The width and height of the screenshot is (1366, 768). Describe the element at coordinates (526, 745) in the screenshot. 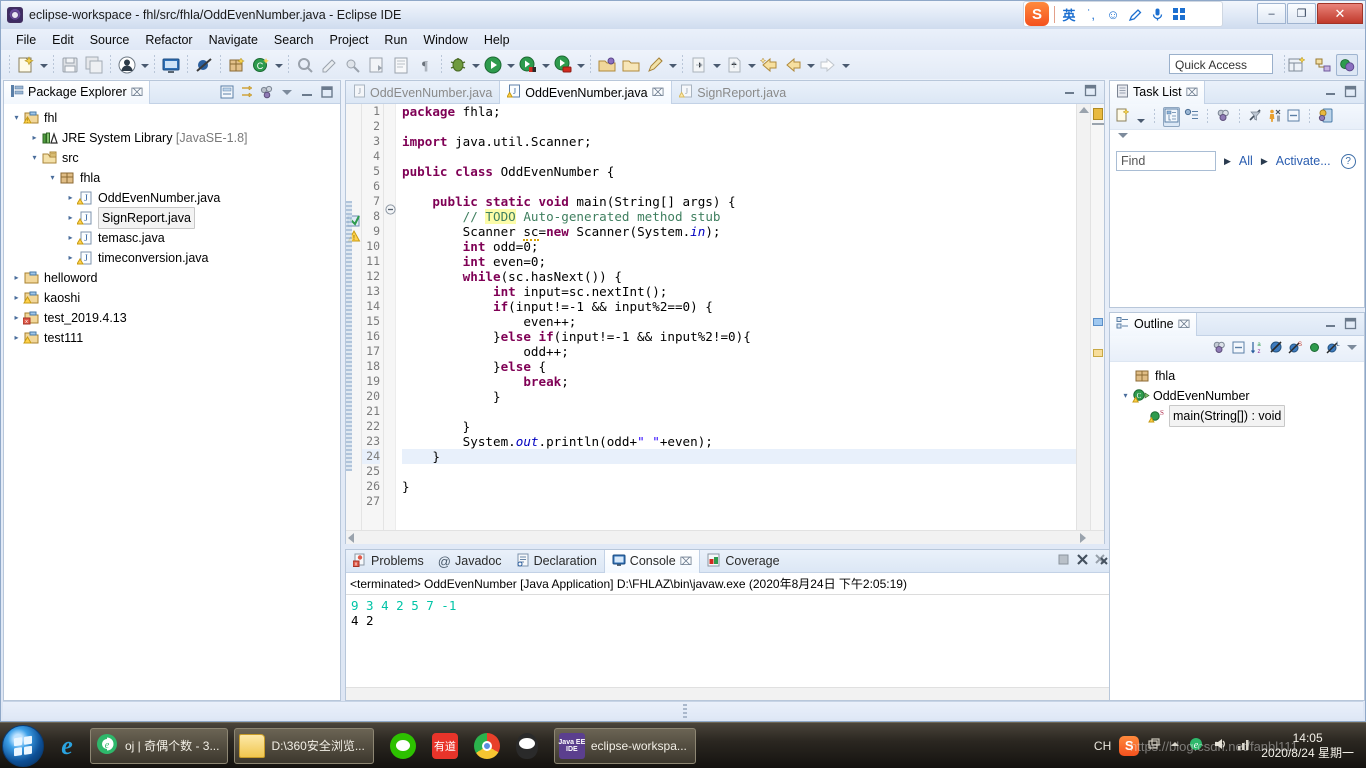

I see `qq-icon` at that location.